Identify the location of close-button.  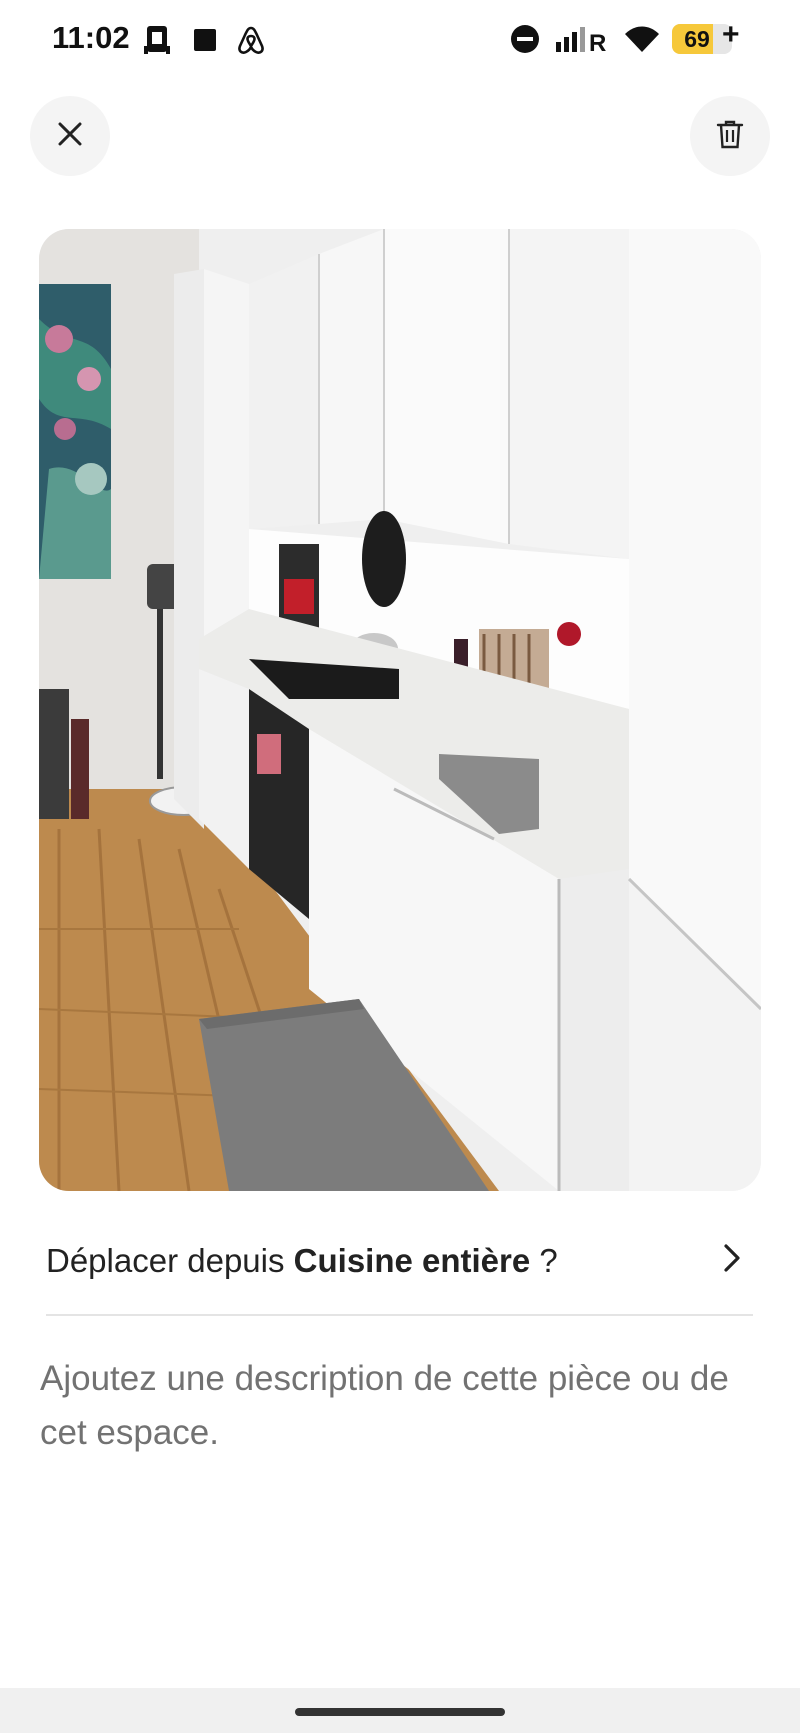
(70, 136).